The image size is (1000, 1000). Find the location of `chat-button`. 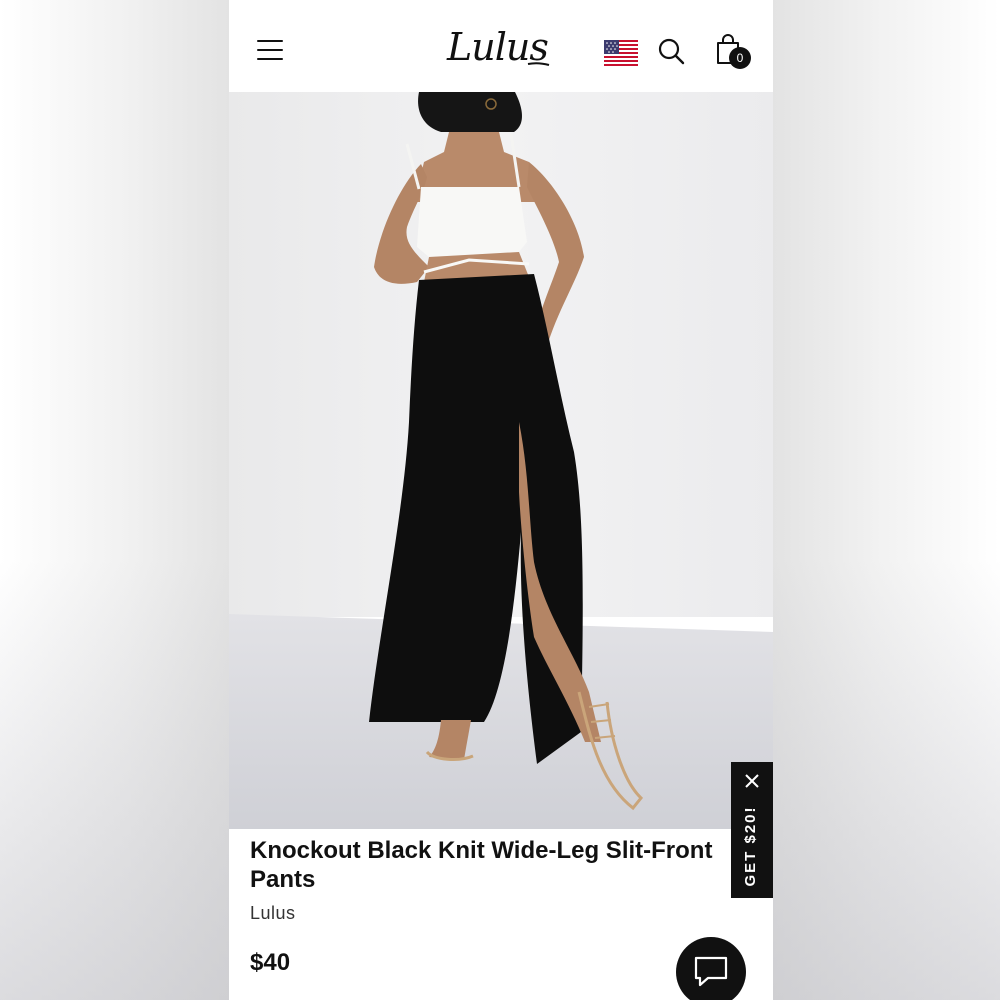

chat-button is located at coordinates (711, 968).